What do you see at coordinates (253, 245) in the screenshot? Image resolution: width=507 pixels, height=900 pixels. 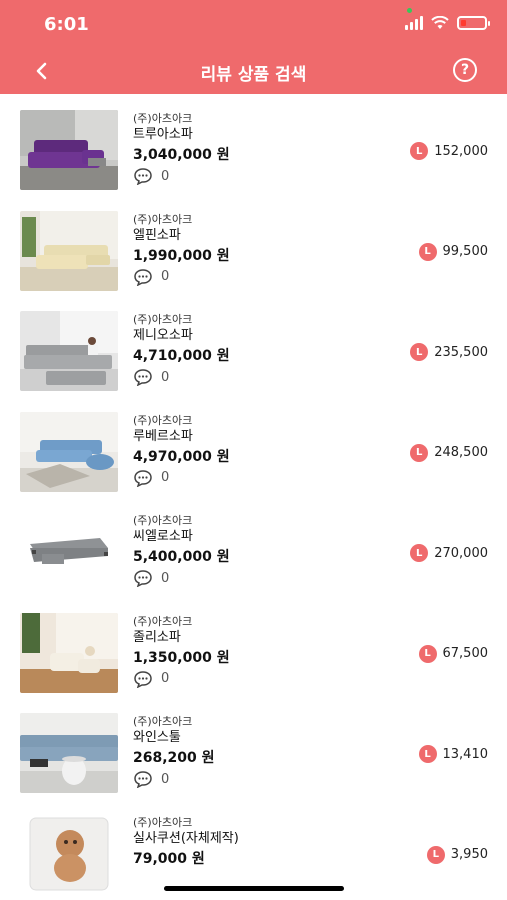 I see `list-item: (주)아츠아크 엘핀소파 1,990,000 원 0 L 99,500` at bounding box center [253, 245].